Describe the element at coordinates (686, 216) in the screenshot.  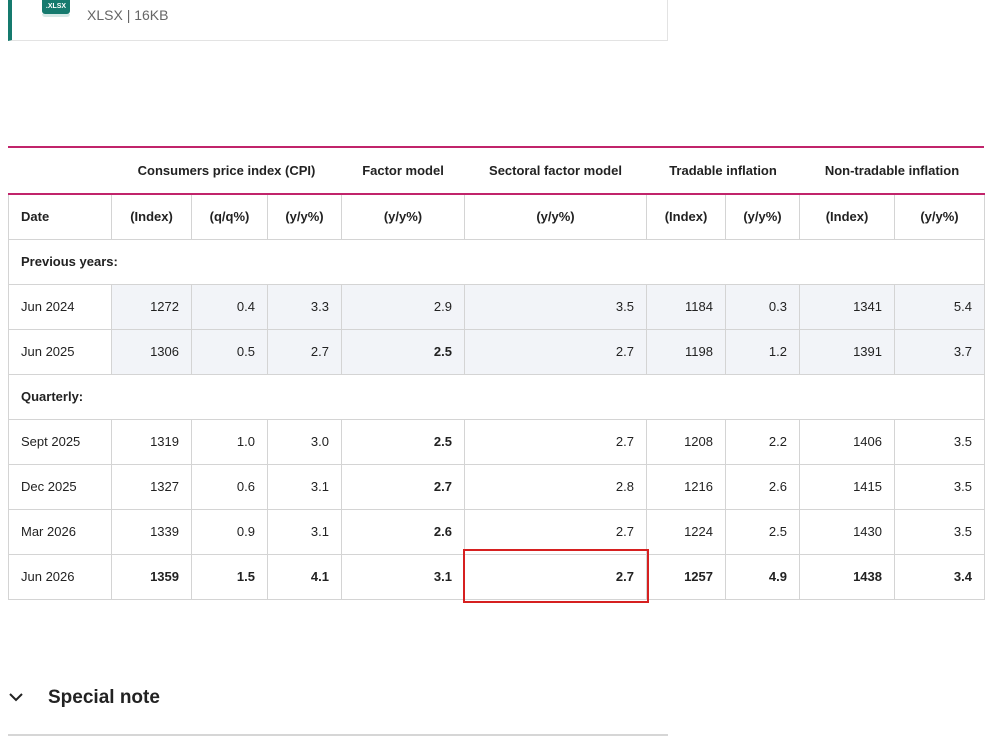
I see `column-tradable-index: (Index)` at that location.